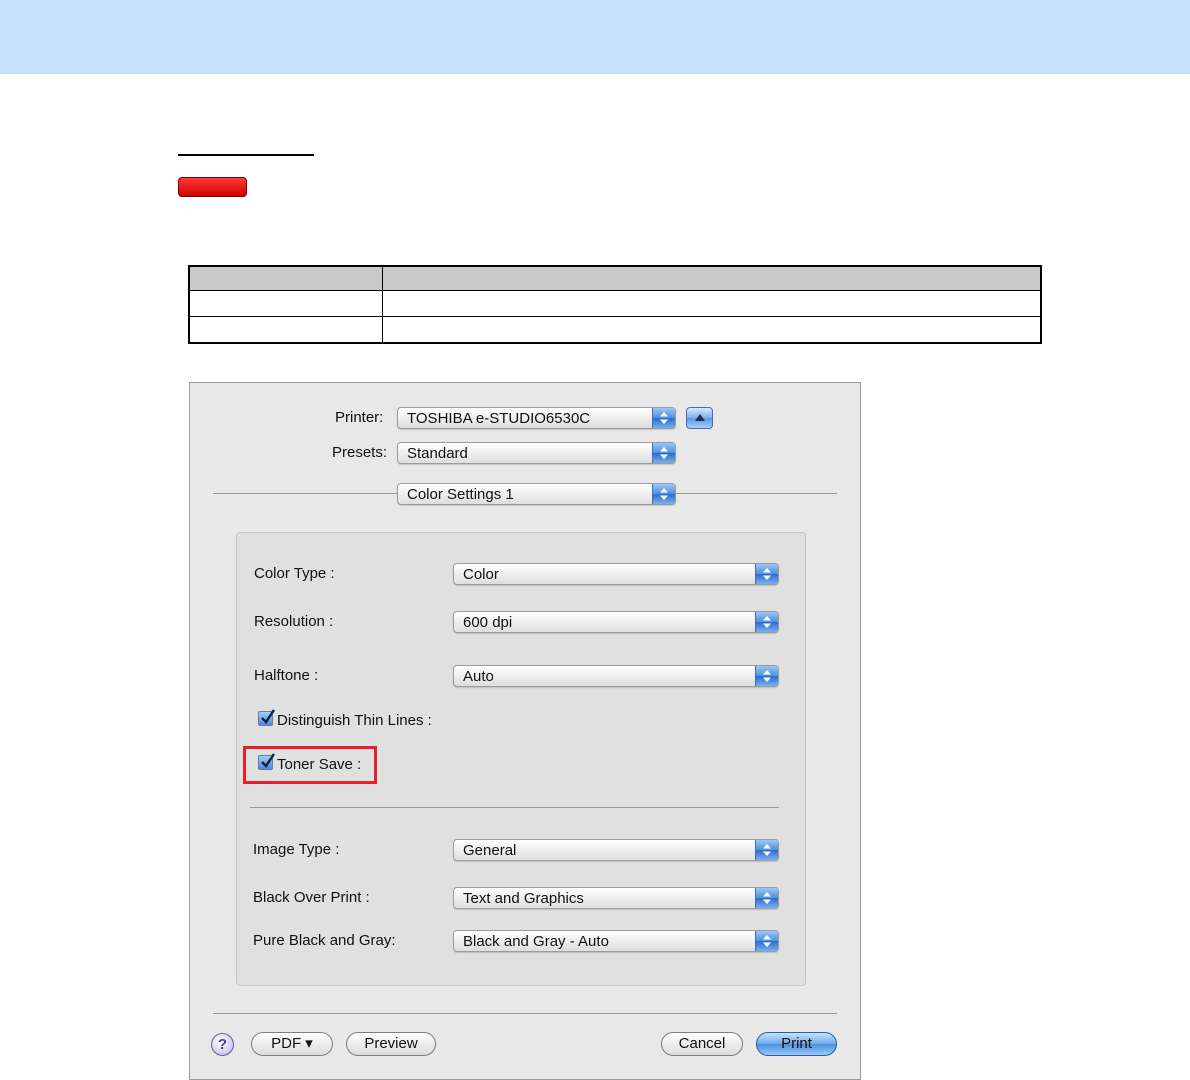  Describe the element at coordinates (311, 897) in the screenshot. I see `black-over-print-label: Black Over Print :` at that location.